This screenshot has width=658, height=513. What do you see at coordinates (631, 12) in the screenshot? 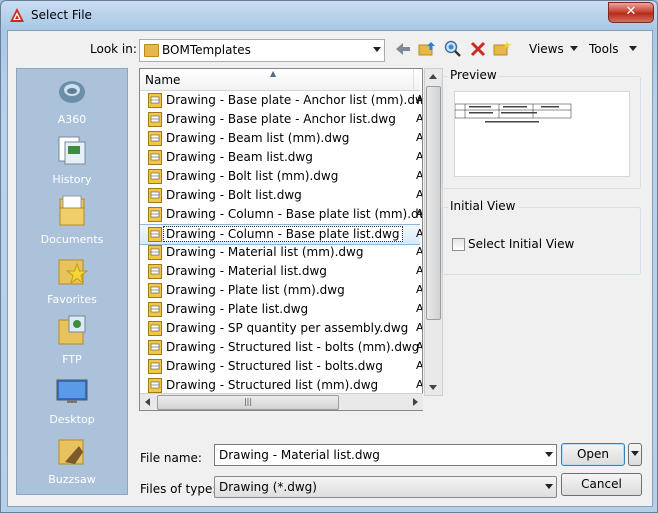
I see `close-button: ✕` at bounding box center [631, 12].